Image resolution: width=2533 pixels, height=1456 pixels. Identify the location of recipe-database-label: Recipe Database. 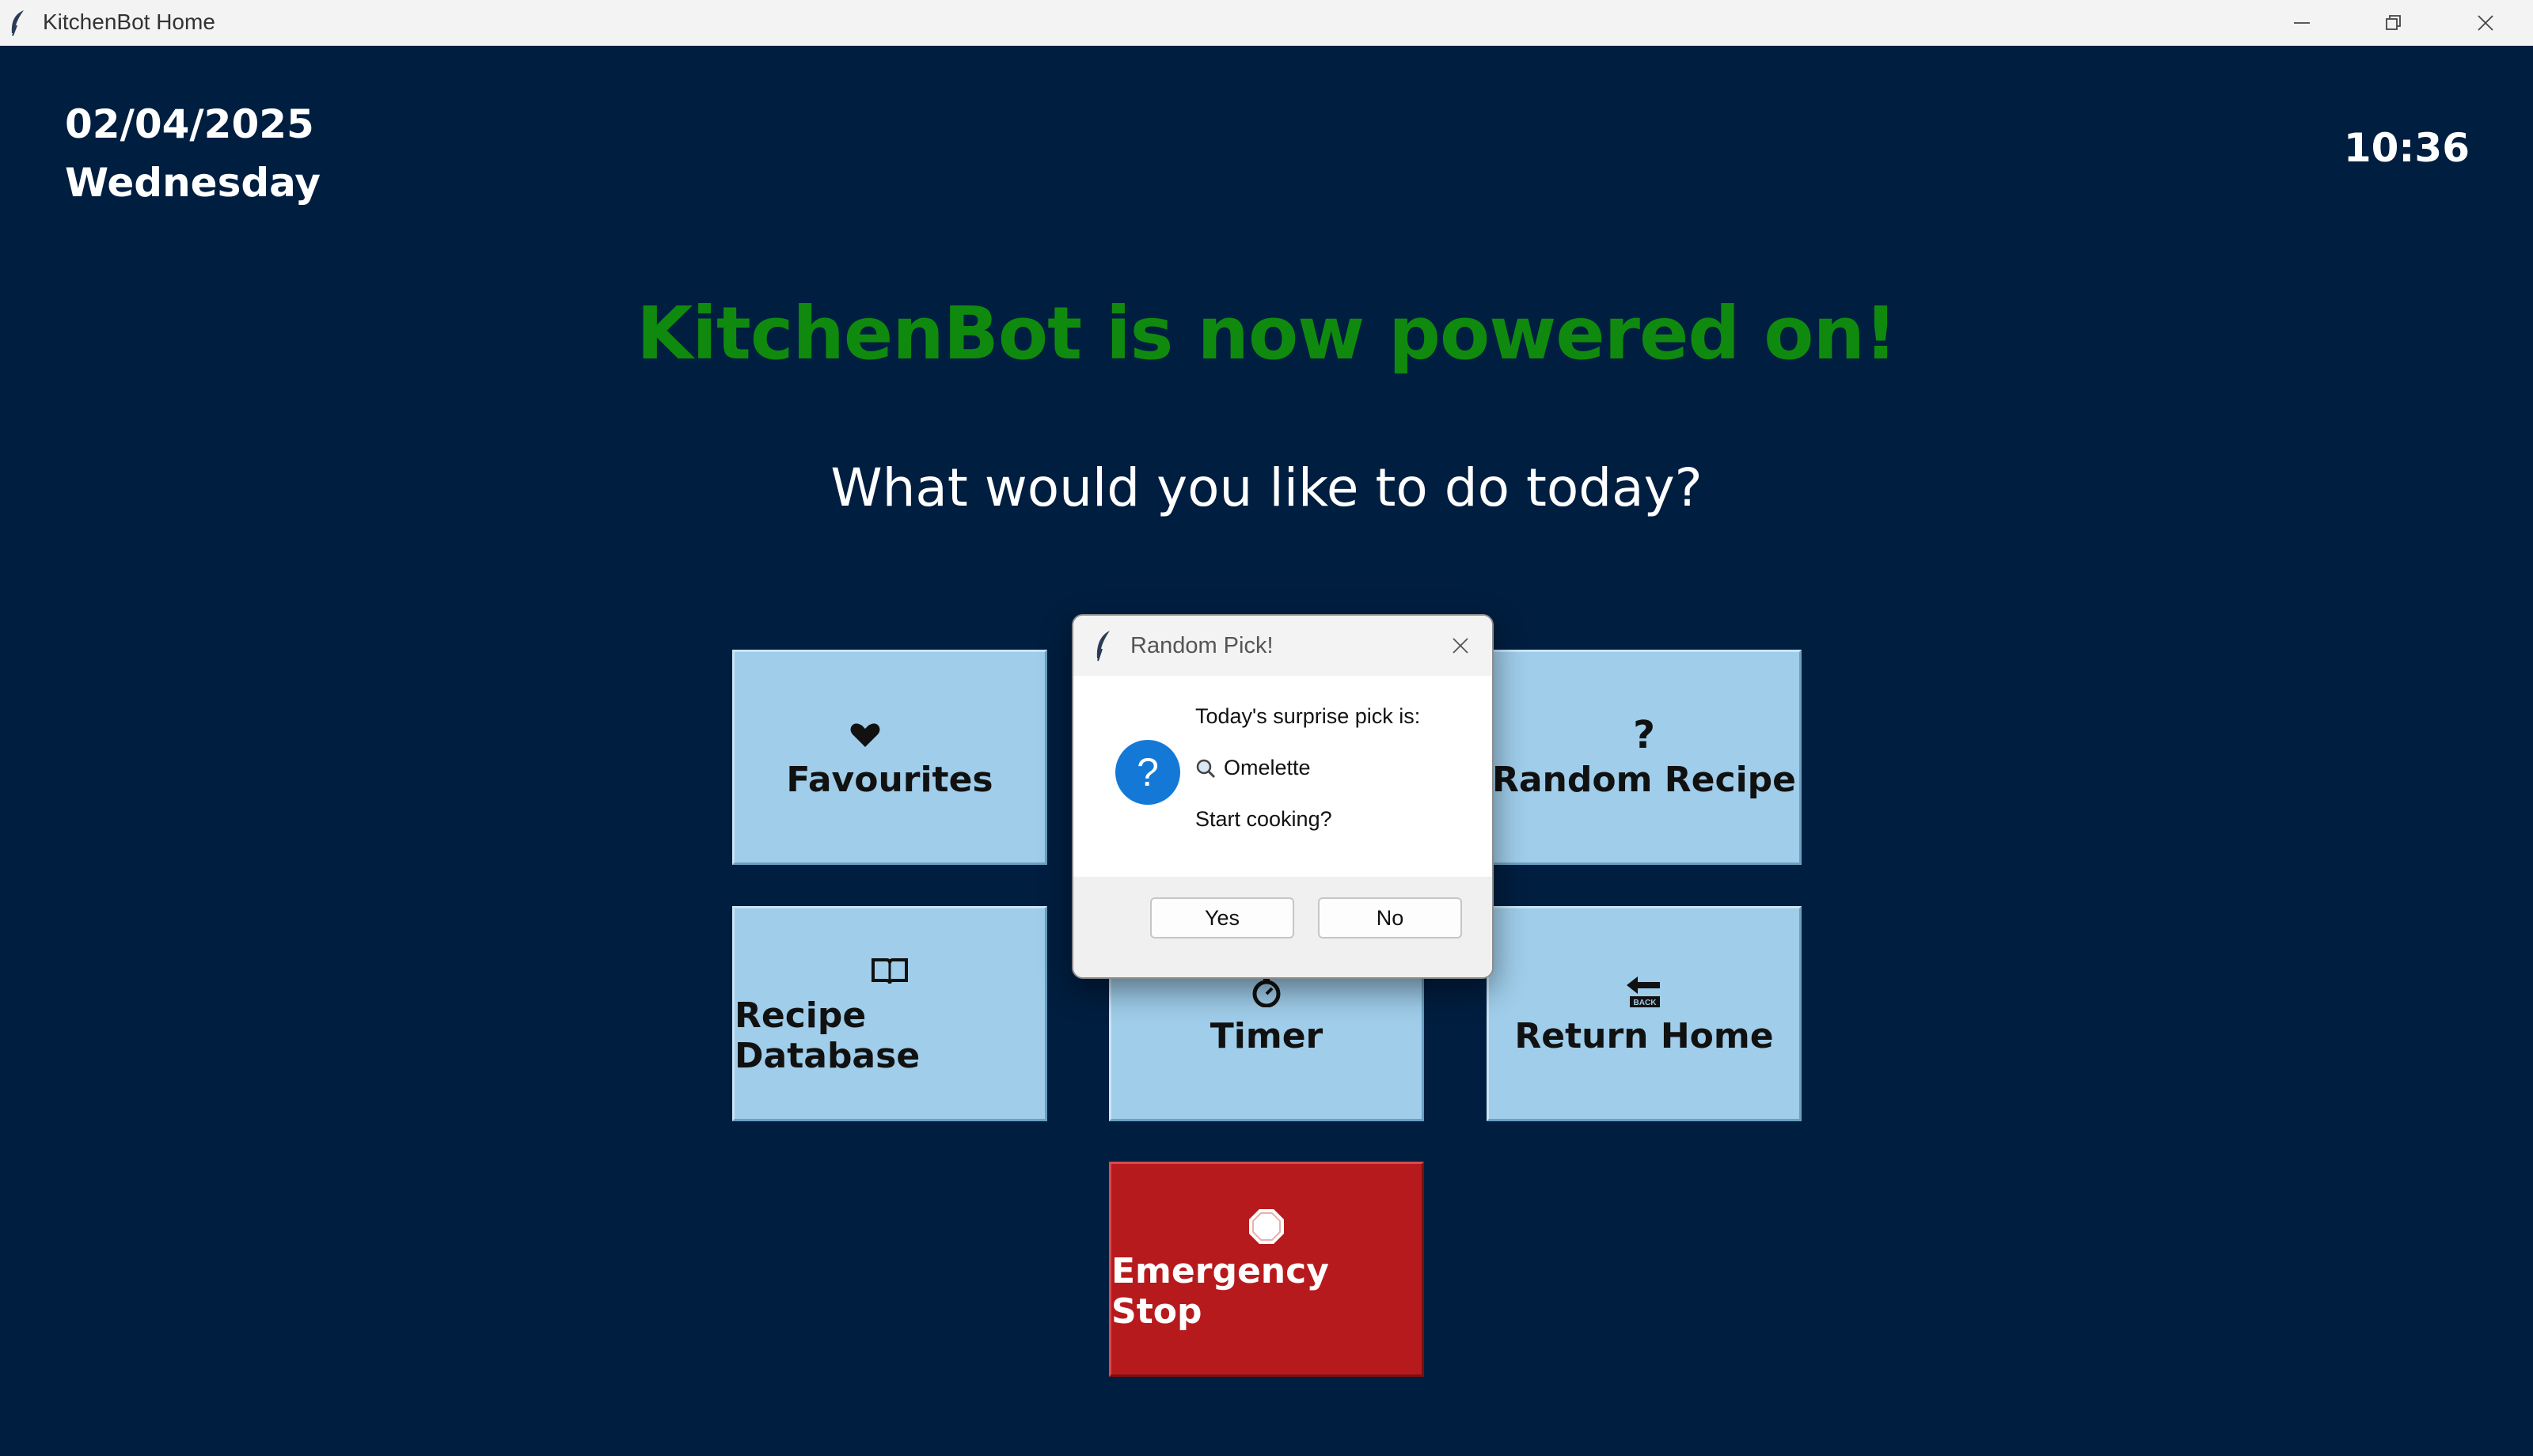
(828, 1035).